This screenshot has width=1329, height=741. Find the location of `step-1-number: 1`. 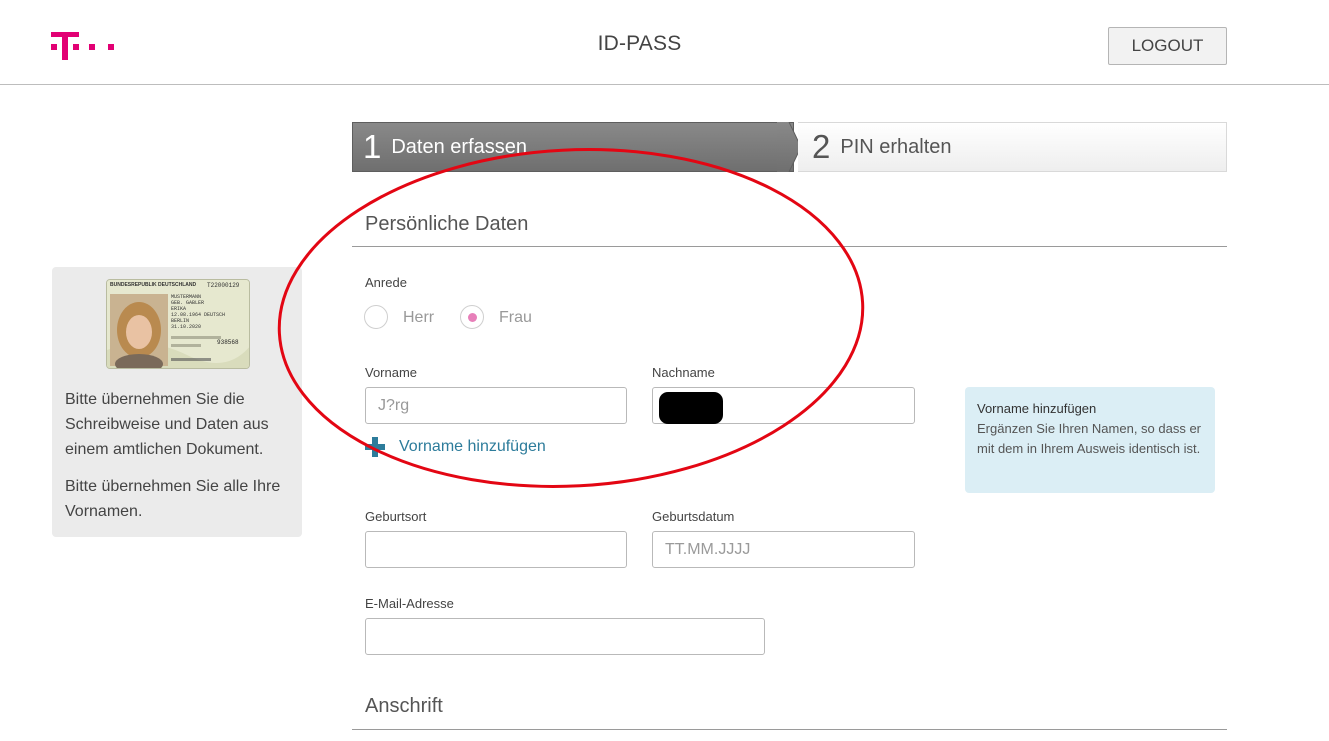

step-1-number: 1 is located at coordinates (372, 146).